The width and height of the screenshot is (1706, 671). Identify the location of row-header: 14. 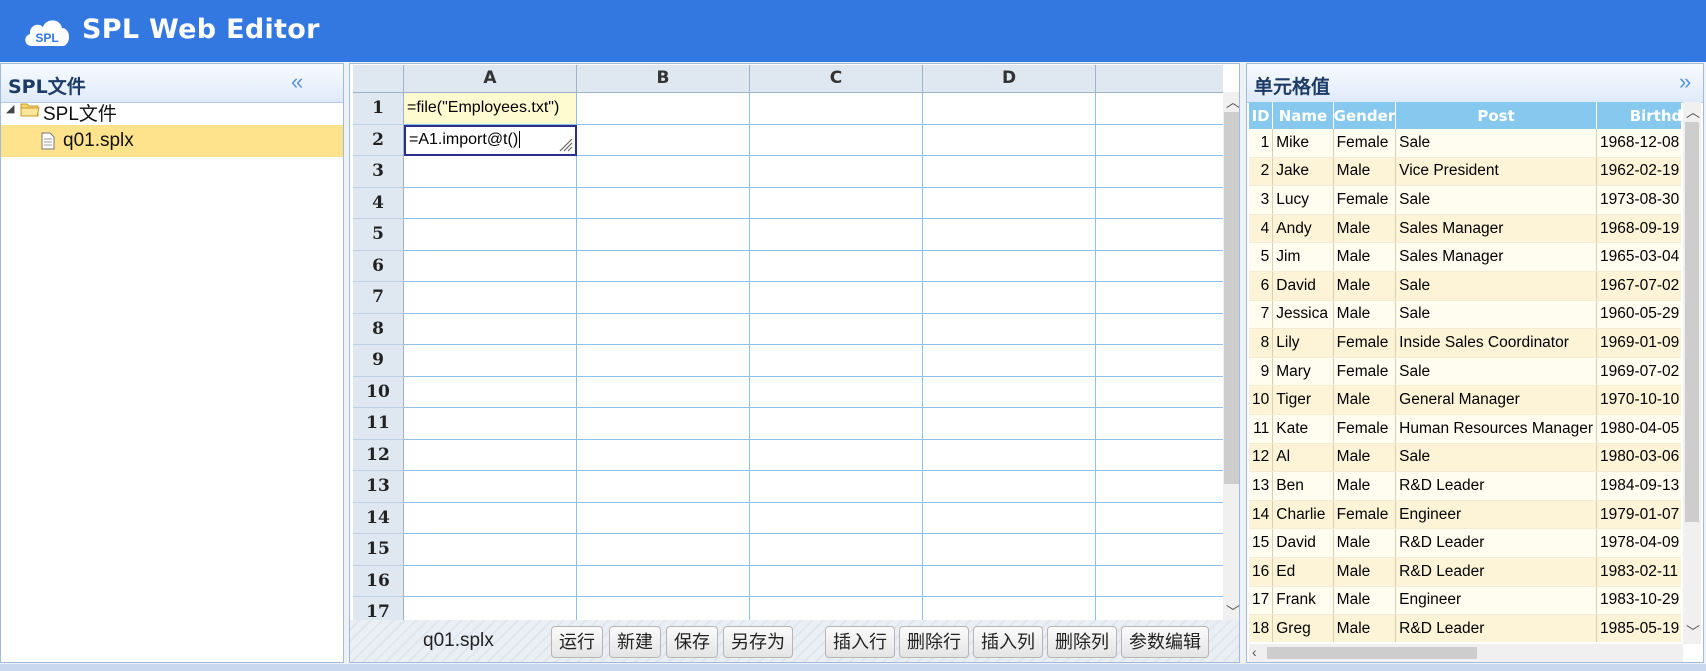
(378, 518).